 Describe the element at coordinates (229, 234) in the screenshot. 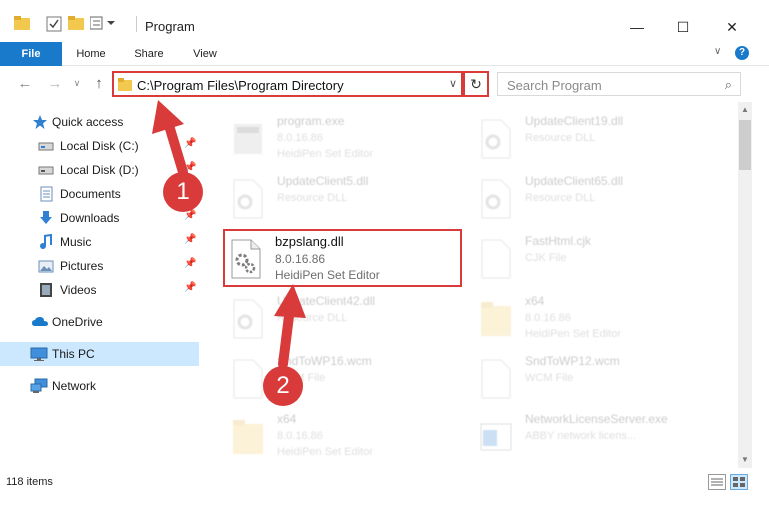

I see `annotation-arrows` at that location.